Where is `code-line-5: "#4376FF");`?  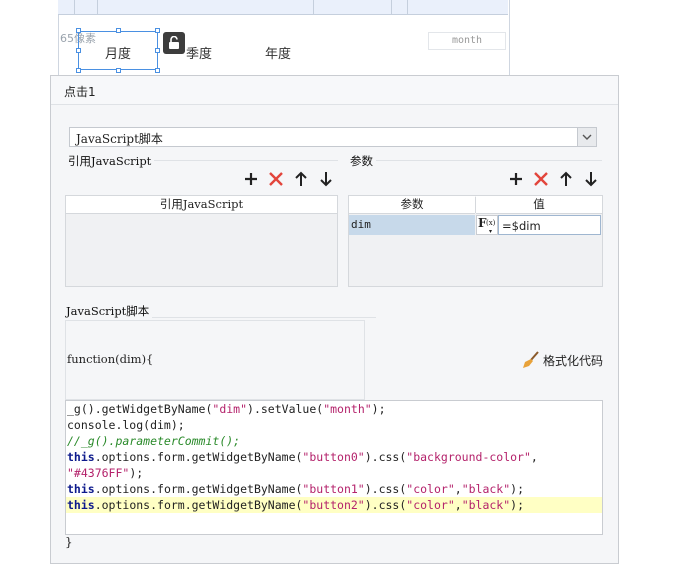
code-line-5: "#4376FF"); is located at coordinates (105, 473).